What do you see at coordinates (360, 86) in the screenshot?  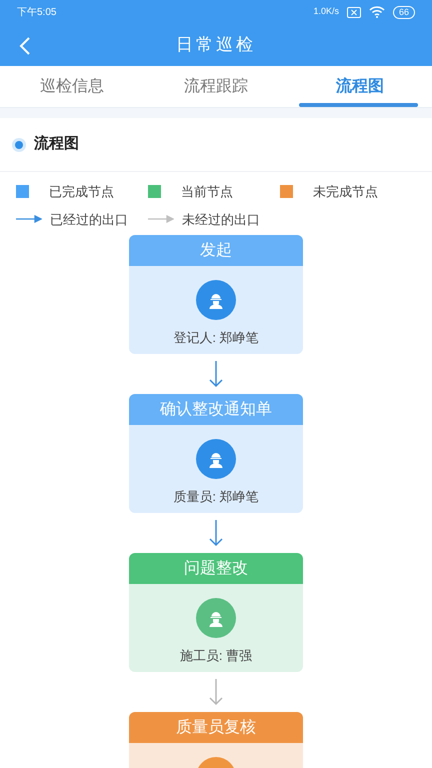 I see `tab: 流程图` at bounding box center [360, 86].